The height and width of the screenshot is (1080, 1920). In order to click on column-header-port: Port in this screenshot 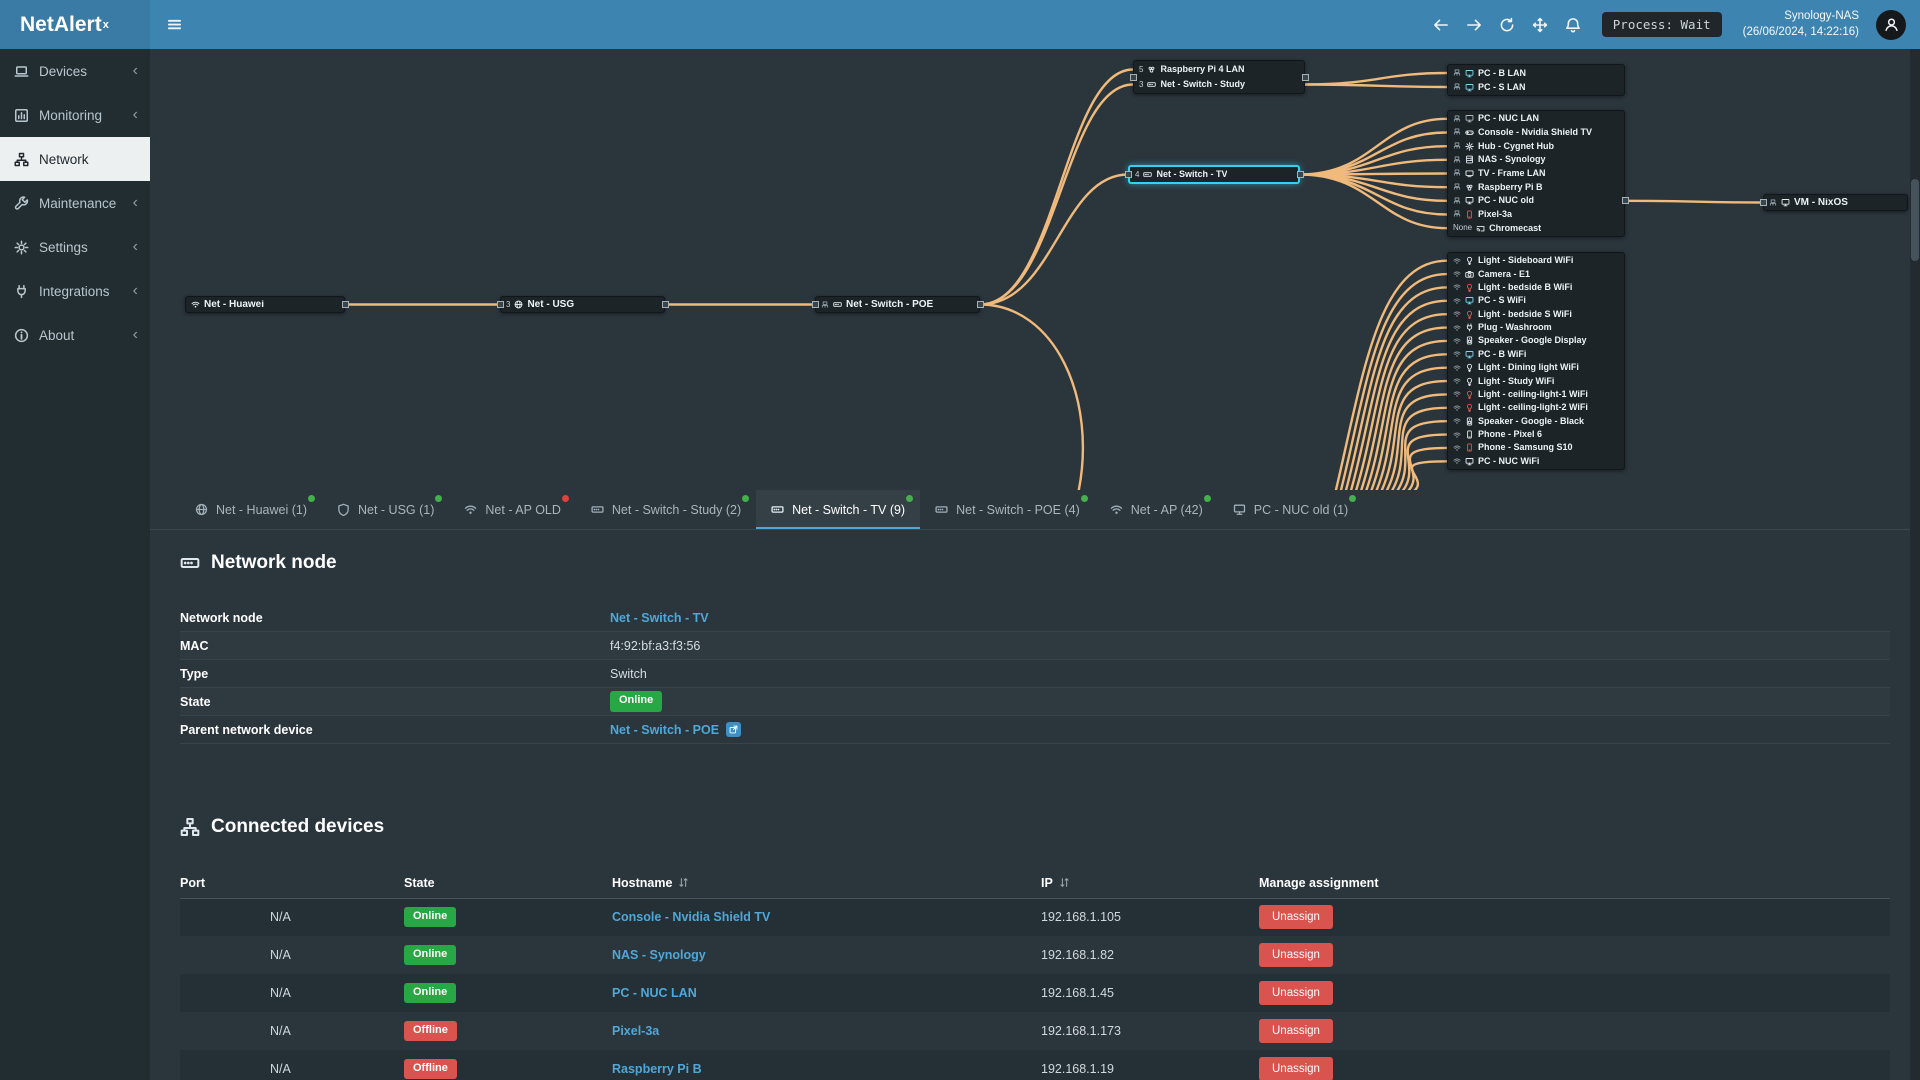, I will do `click(292, 883)`.